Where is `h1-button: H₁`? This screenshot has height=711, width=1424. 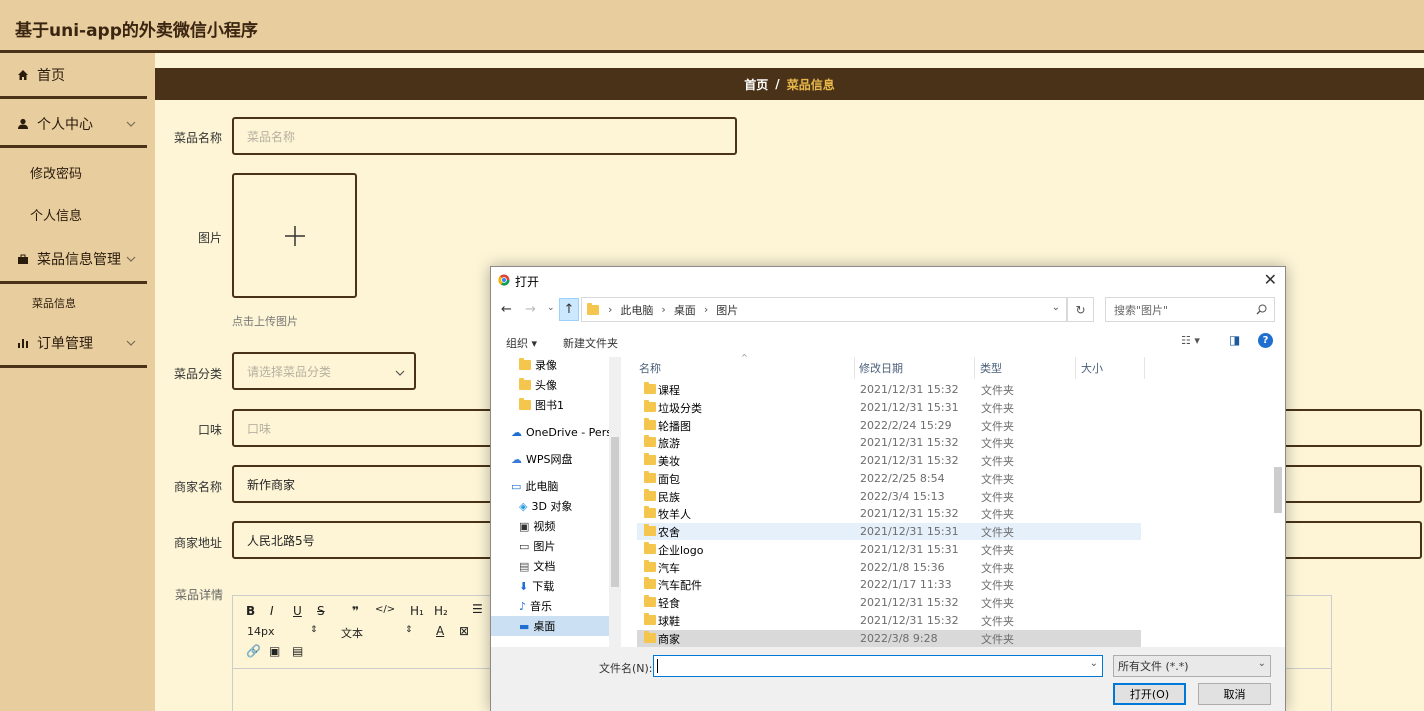 h1-button: H₁ is located at coordinates (417, 611).